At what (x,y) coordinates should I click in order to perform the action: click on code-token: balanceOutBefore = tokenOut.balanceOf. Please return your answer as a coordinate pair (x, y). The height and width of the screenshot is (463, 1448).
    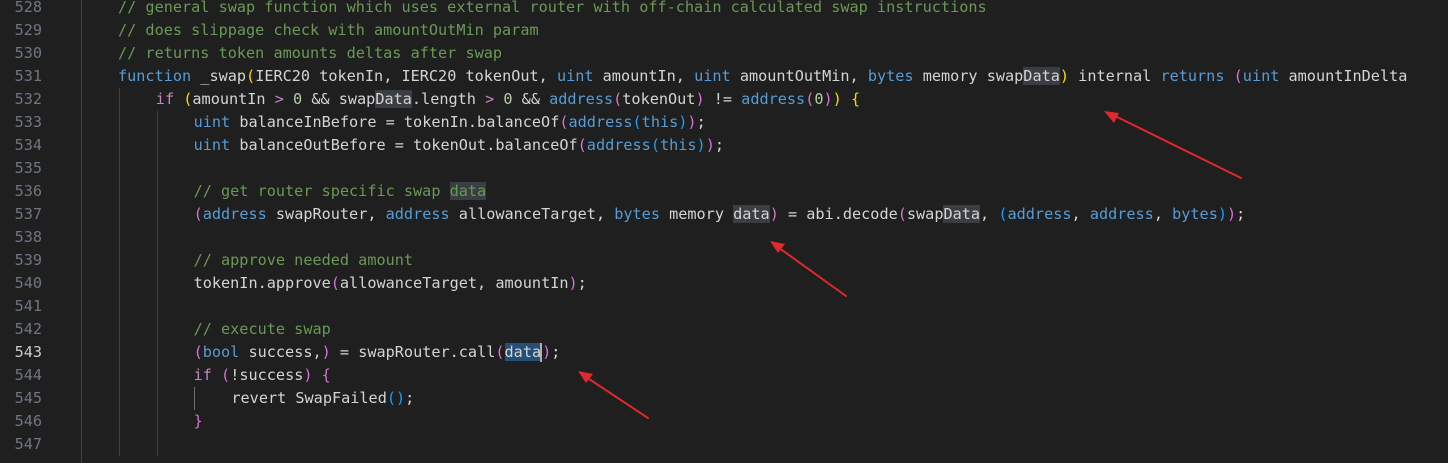
    Looking at the image, I should click on (404, 145).